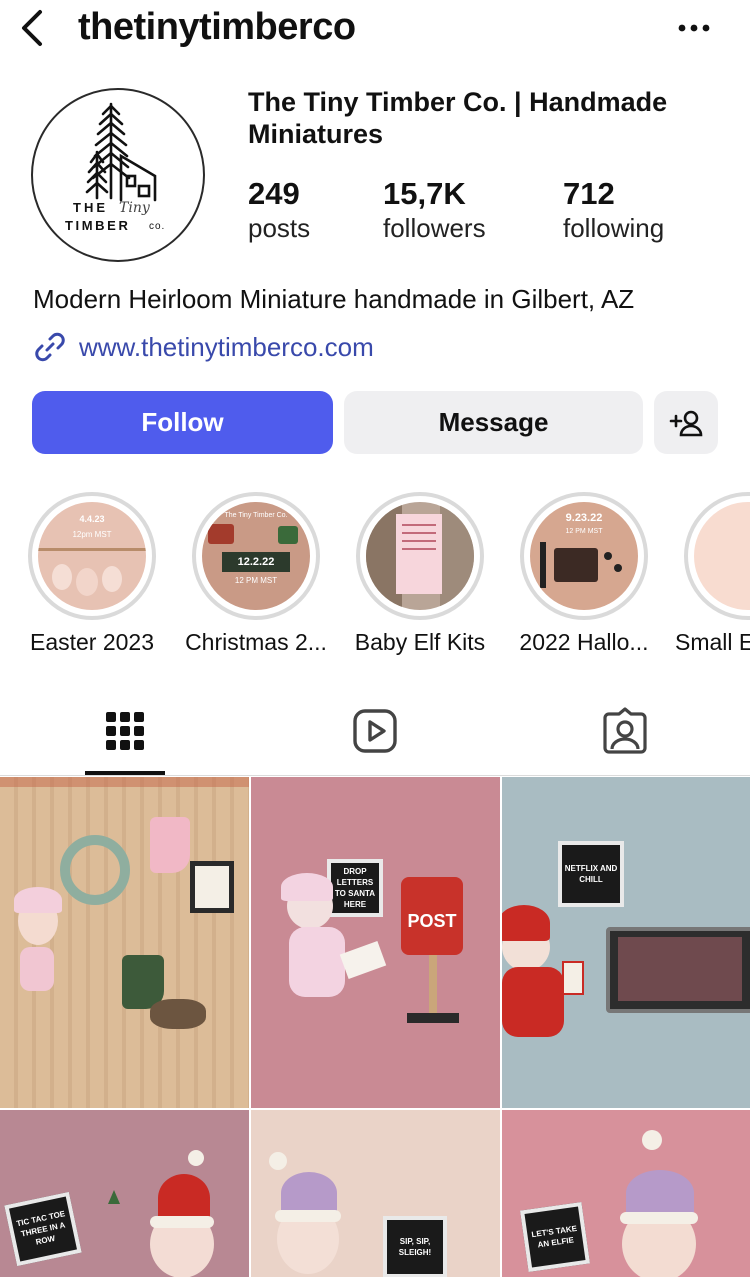  Describe the element at coordinates (626, 1193) in the screenshot. I see `post-tile: LET'S TAKE AN ELFIE` at that location.